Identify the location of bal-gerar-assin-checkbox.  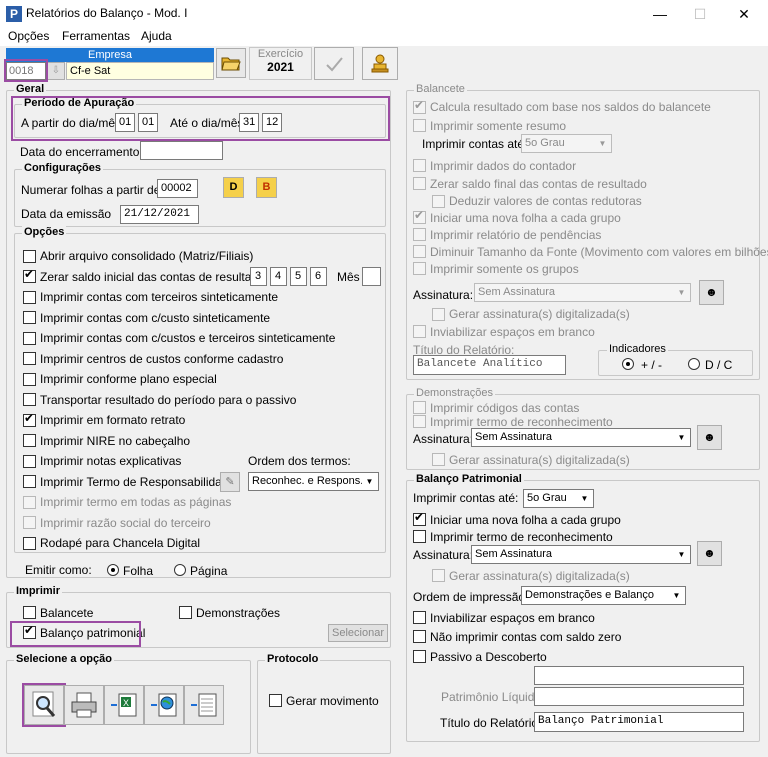
(438, 314).